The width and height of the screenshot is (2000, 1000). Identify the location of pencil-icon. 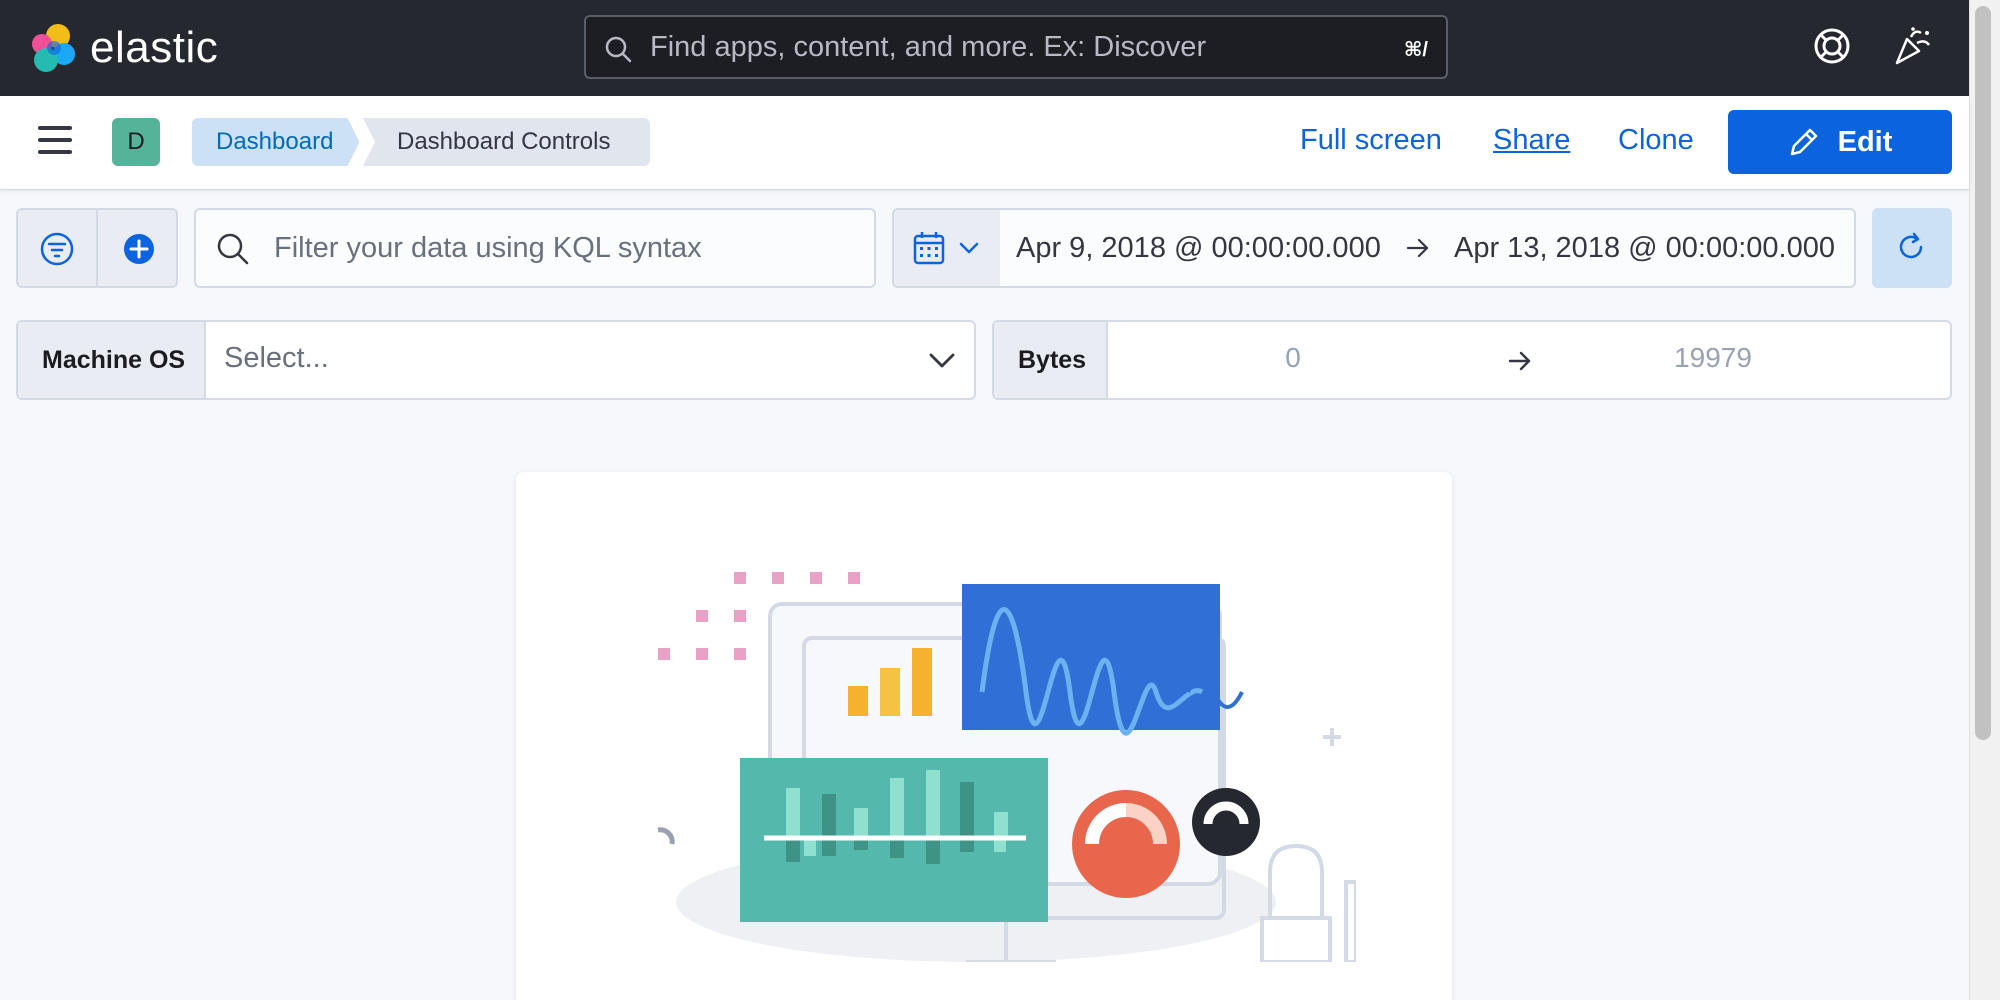
(1803, 142).